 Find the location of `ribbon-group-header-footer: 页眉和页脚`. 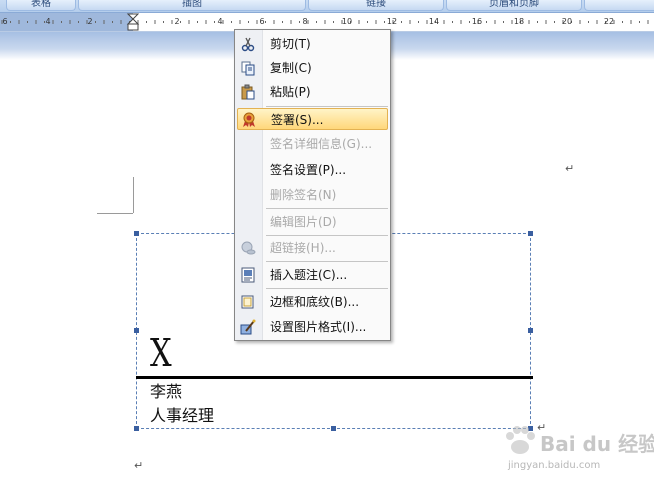

ribbon-group-header-footer: 页眉和页脚 is located at coordinates (514, 5).